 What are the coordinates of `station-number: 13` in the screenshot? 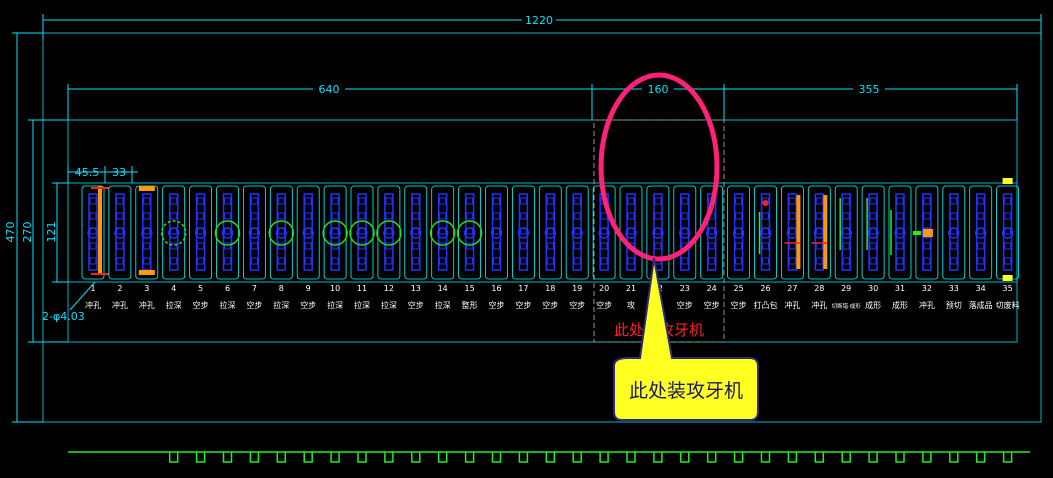 It's located at (416, 288).